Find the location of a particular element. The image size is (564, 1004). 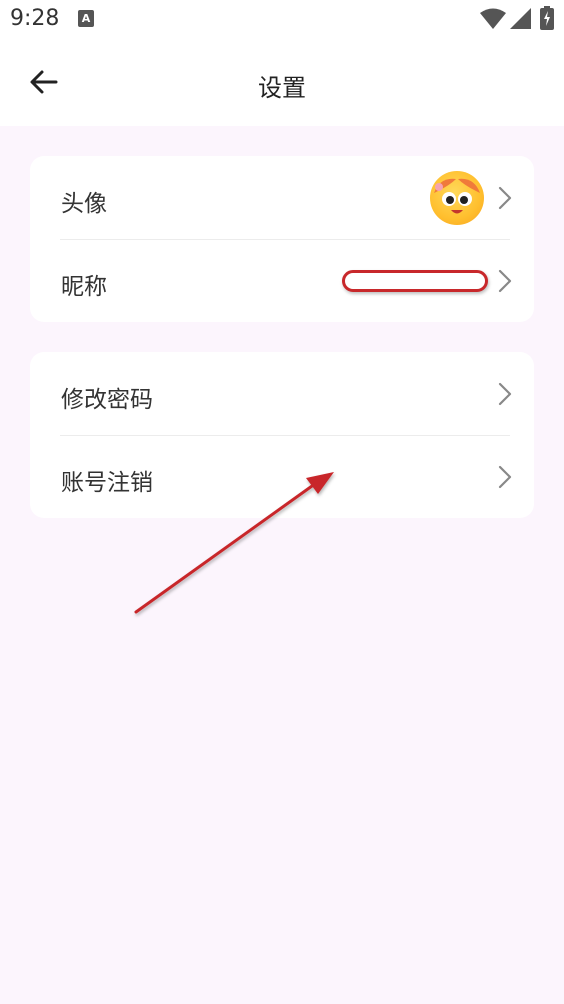

page-title: 设置 is located at coordinates (282, 88).